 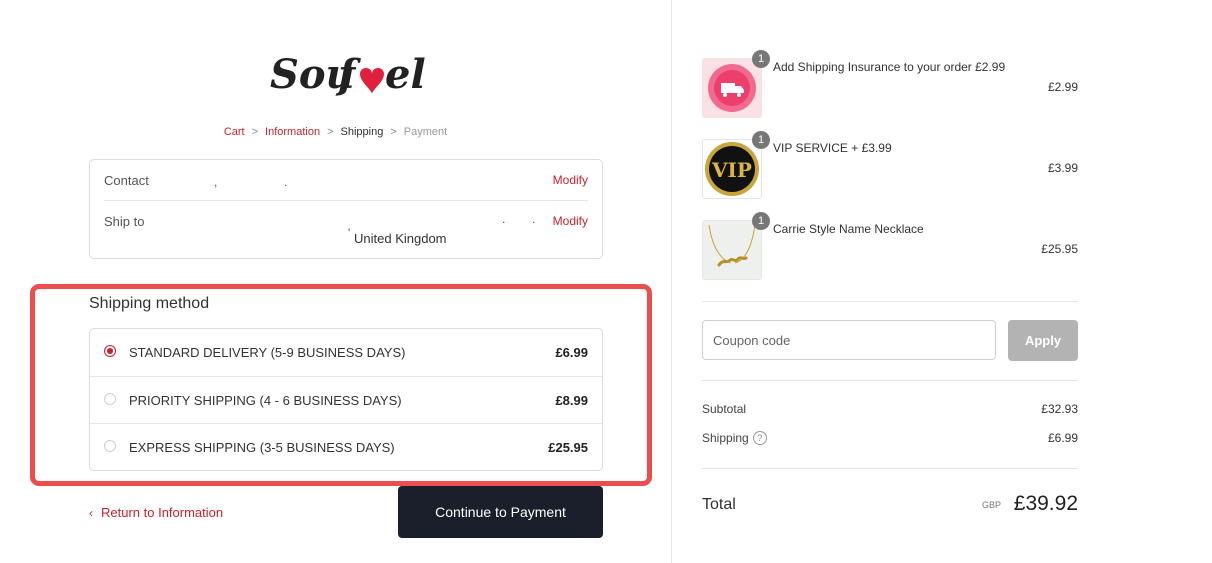 I want to click on breadcrumb-information: Information, so click(x=292, y=132).